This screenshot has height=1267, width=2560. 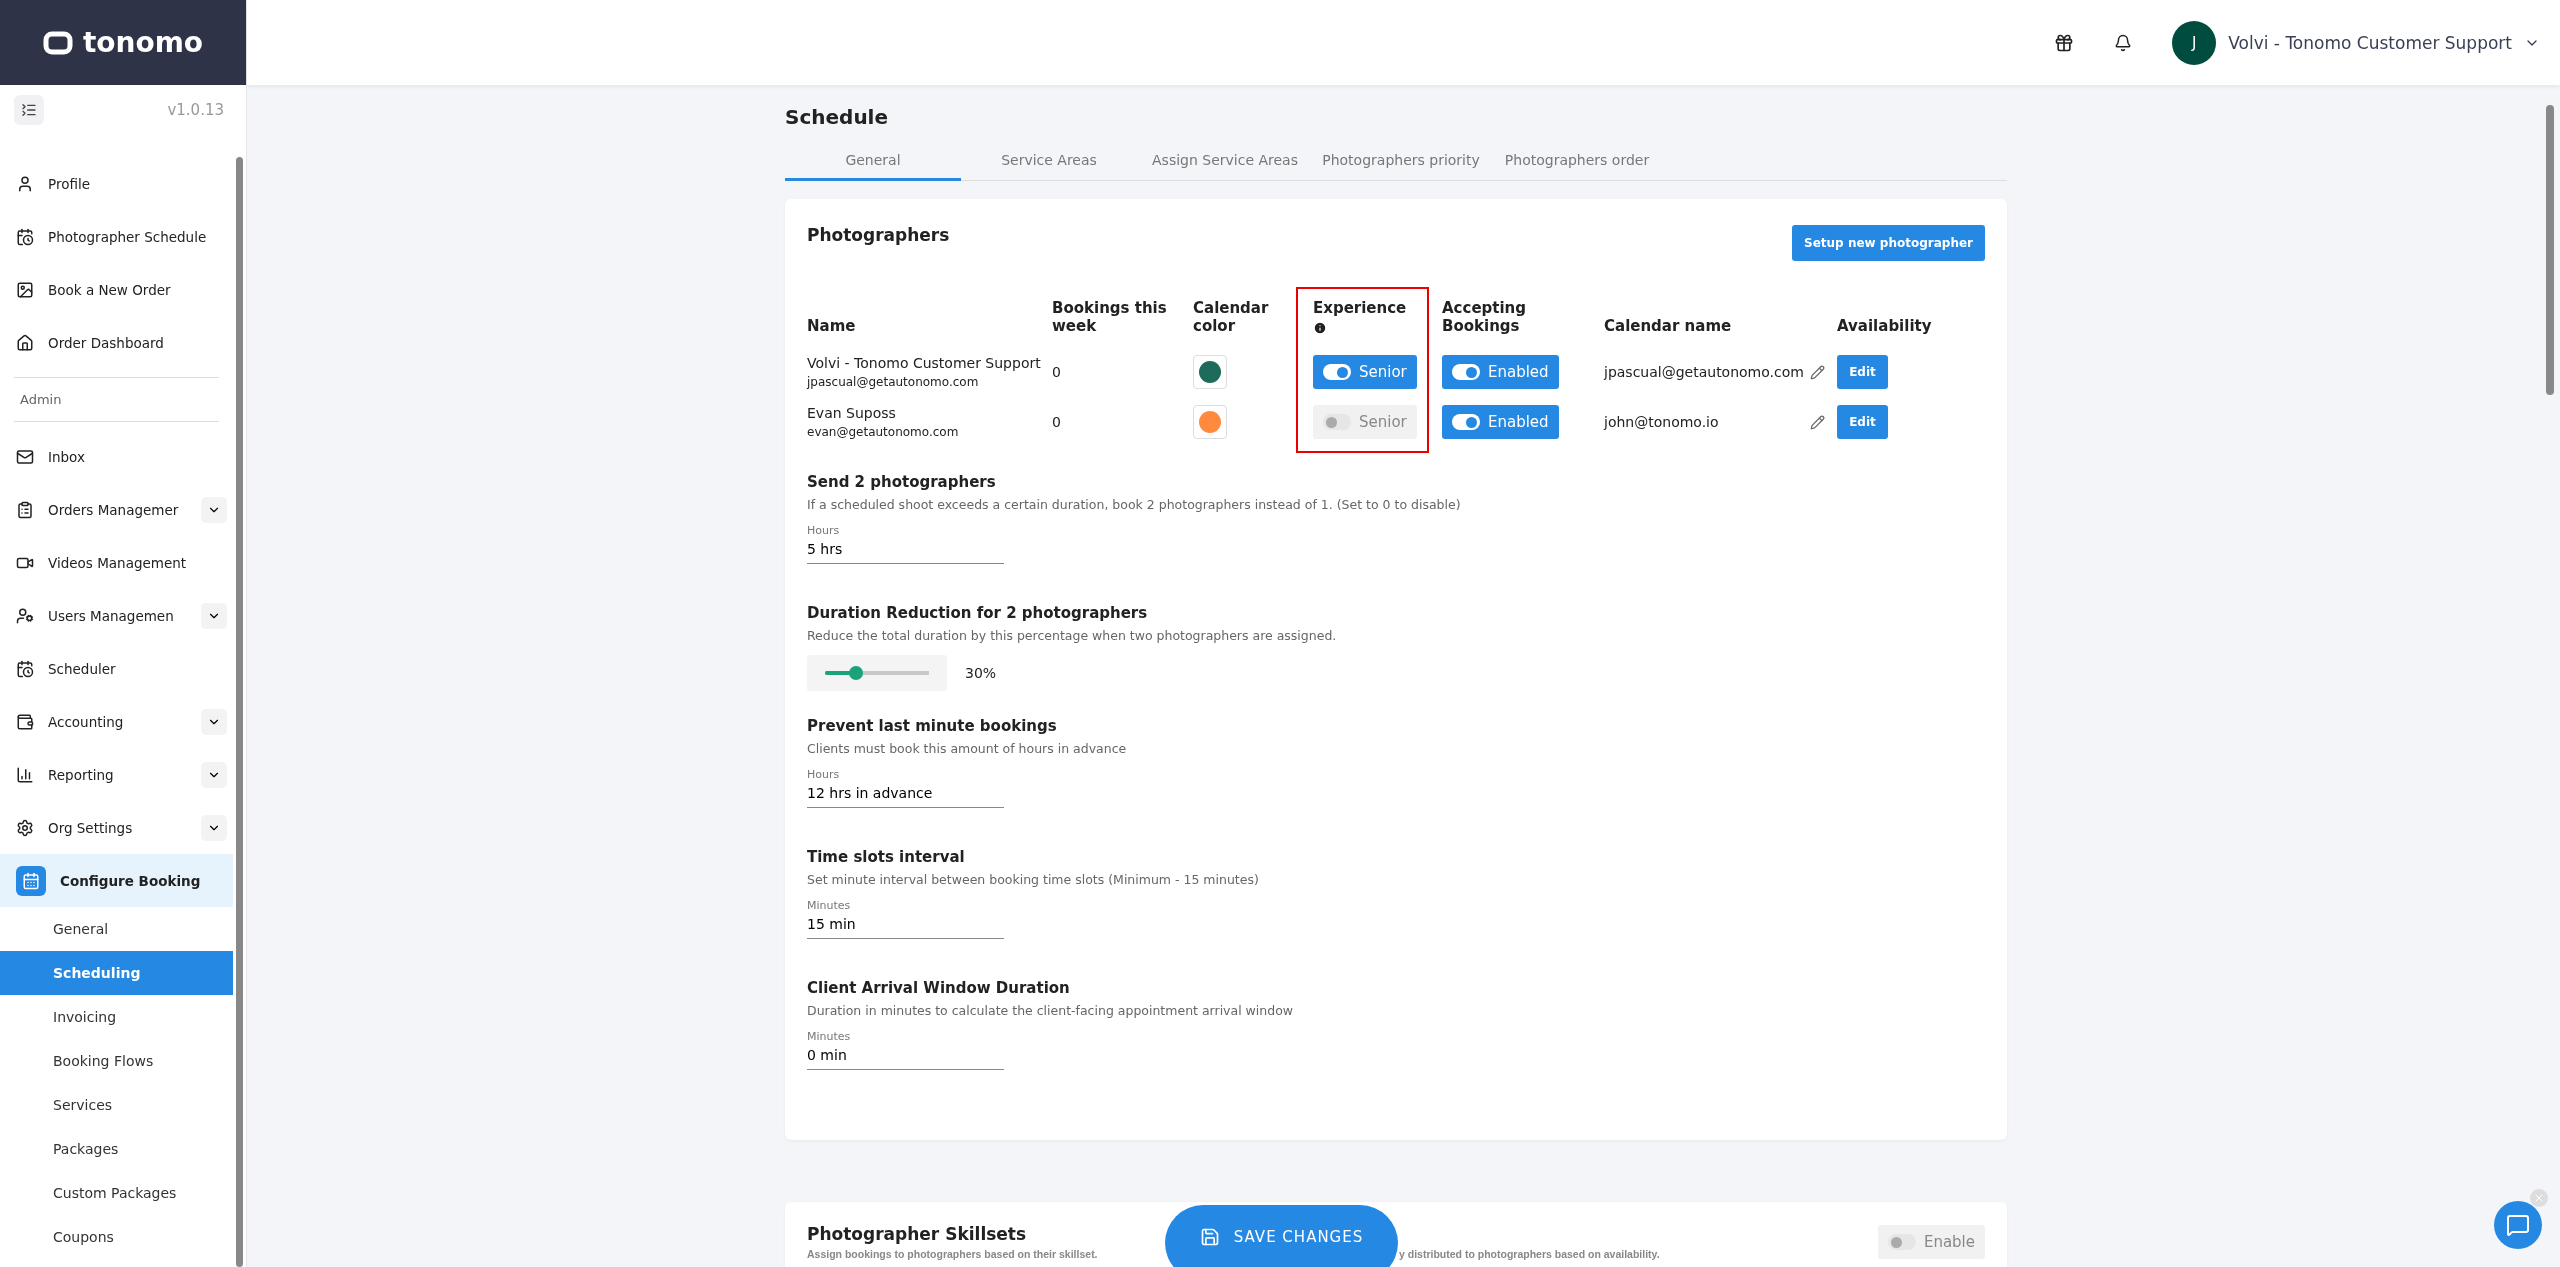 I want to click on user-name: Volvi - Tonomo Customer Support, so click(x=2370, y=42).